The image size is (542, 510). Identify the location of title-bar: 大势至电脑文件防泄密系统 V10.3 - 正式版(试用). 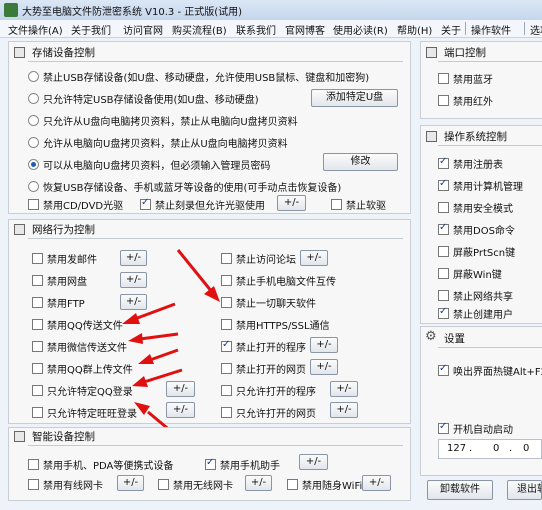
(271, 10).